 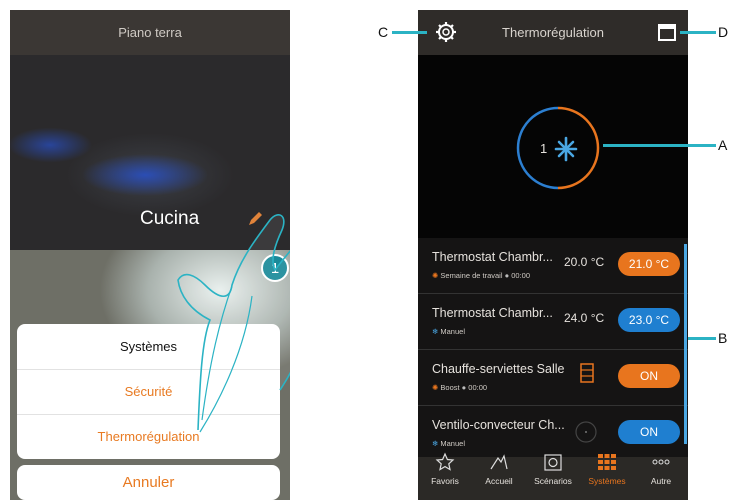 I want to click on setpoint-button: 23.0 °C, so click(x=649, y=320).